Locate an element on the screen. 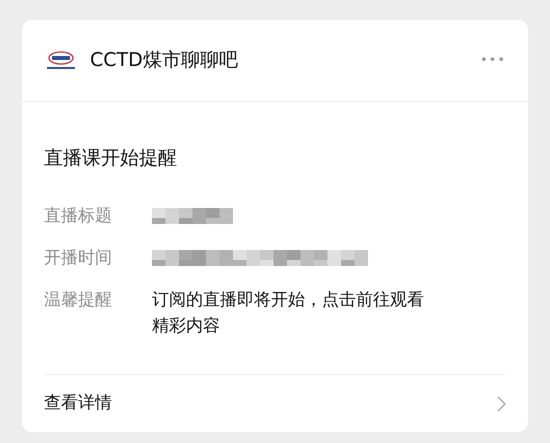  field-label: 直播标题 is located at coordinates (78, 216).